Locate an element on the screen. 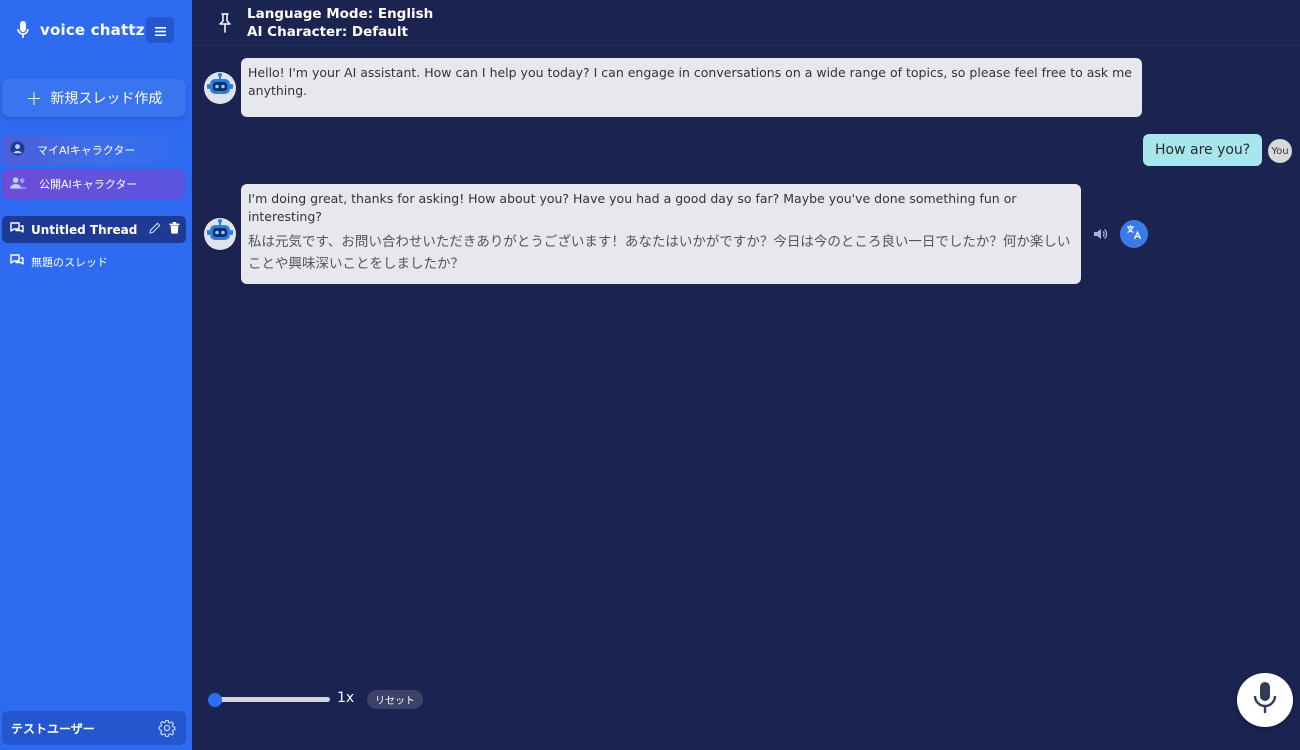  menu-toggle-button is located at coordinates (160, 30).